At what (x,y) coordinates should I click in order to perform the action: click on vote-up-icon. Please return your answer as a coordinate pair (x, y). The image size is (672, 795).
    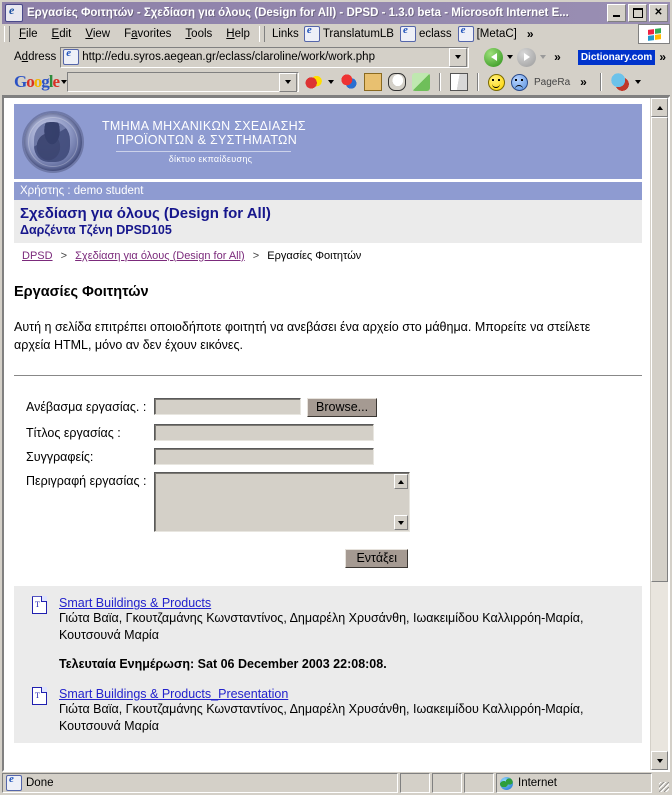
    Looking at the image, I should click on (497, 82).